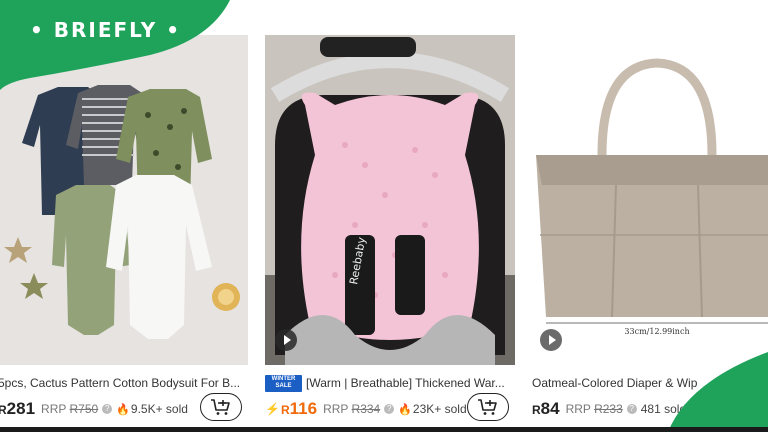  Describe the element at coordinates (283, 383) in the screenshot. I see `winter-sale-badge: WINTER SALE` at that location.